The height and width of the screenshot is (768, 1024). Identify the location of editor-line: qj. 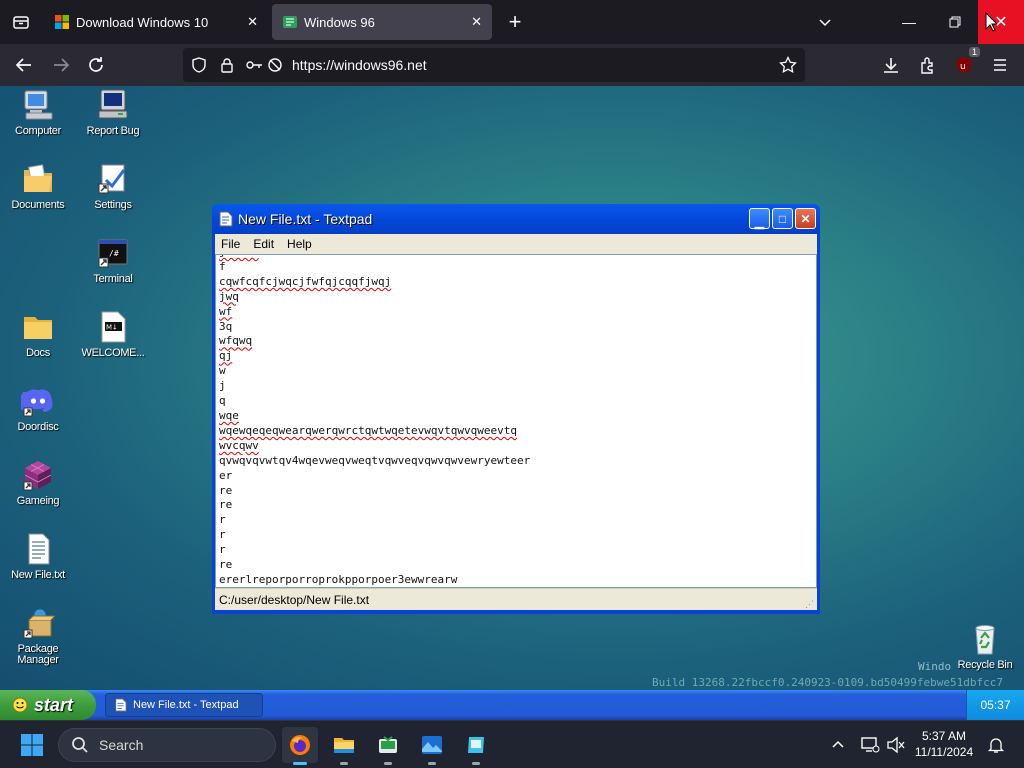
(374, 356).